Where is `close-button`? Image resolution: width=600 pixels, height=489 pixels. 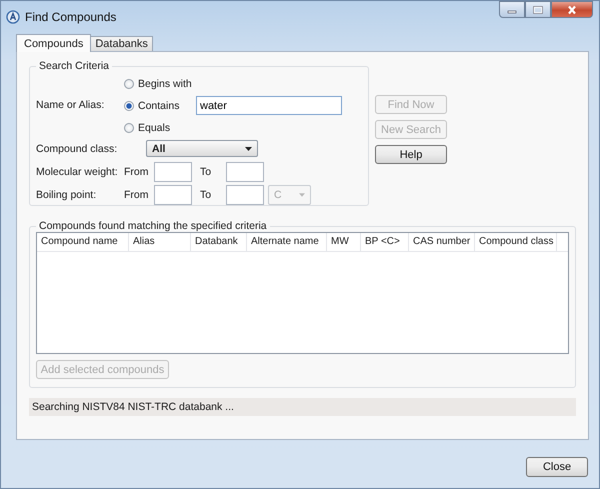 close-button is located at coordinates (572, 9).